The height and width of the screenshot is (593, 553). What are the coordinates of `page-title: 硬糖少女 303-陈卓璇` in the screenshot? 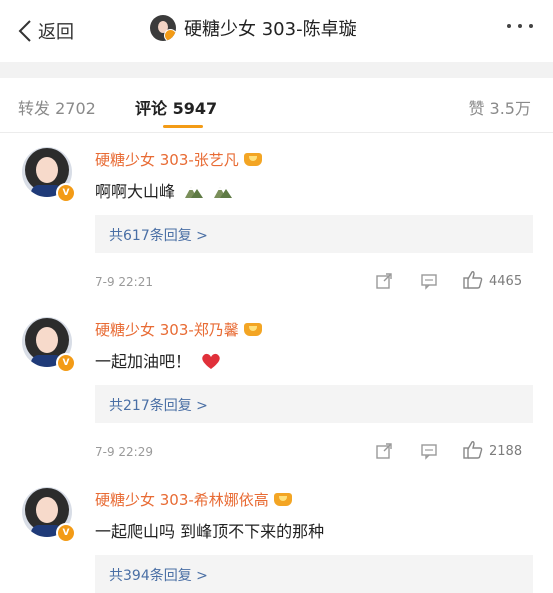 It's located at (270, 29).